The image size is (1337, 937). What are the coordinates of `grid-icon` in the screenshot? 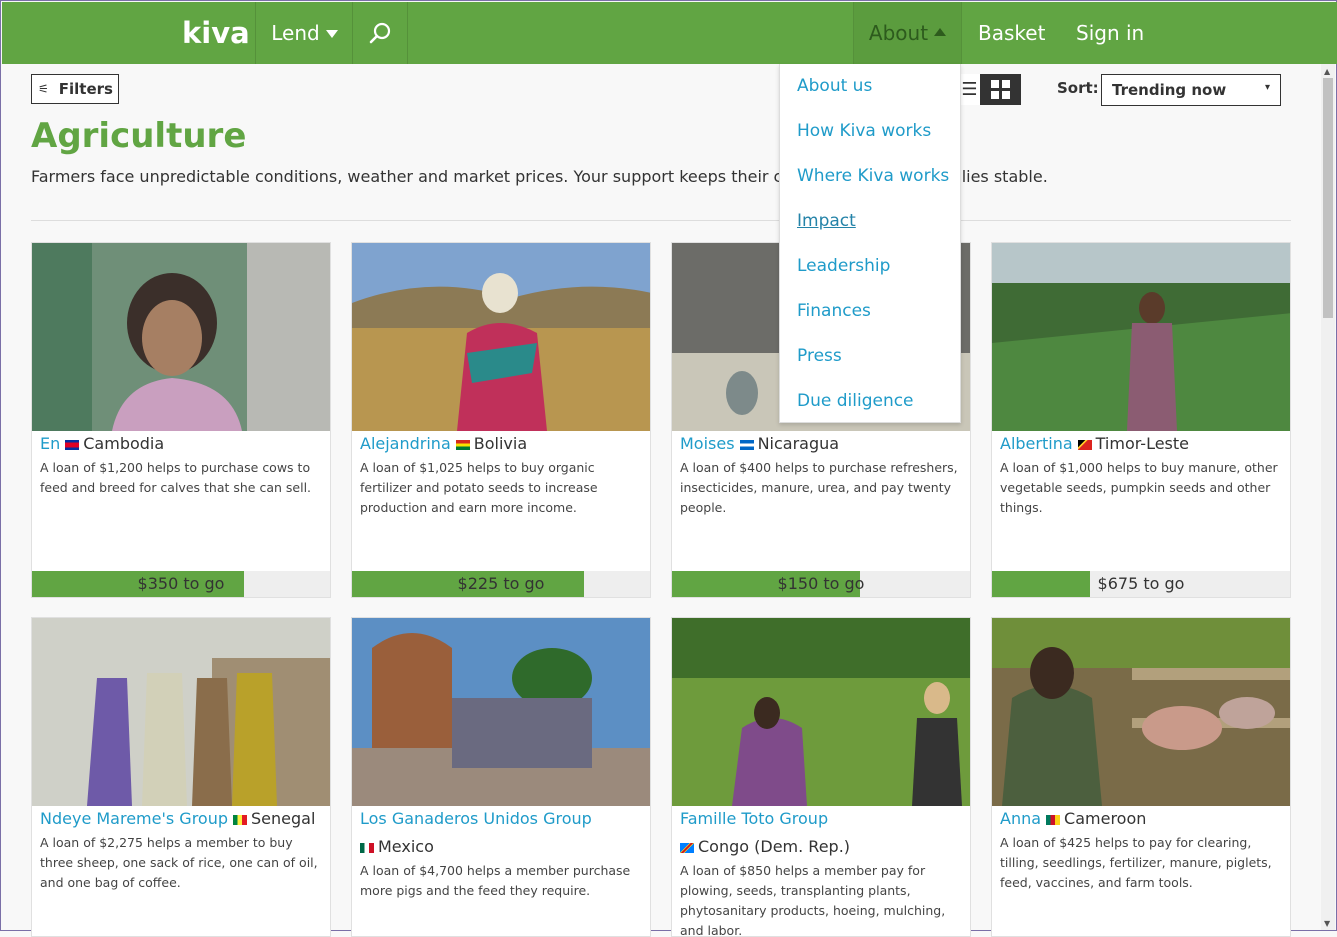 It's located at (1000, 89).